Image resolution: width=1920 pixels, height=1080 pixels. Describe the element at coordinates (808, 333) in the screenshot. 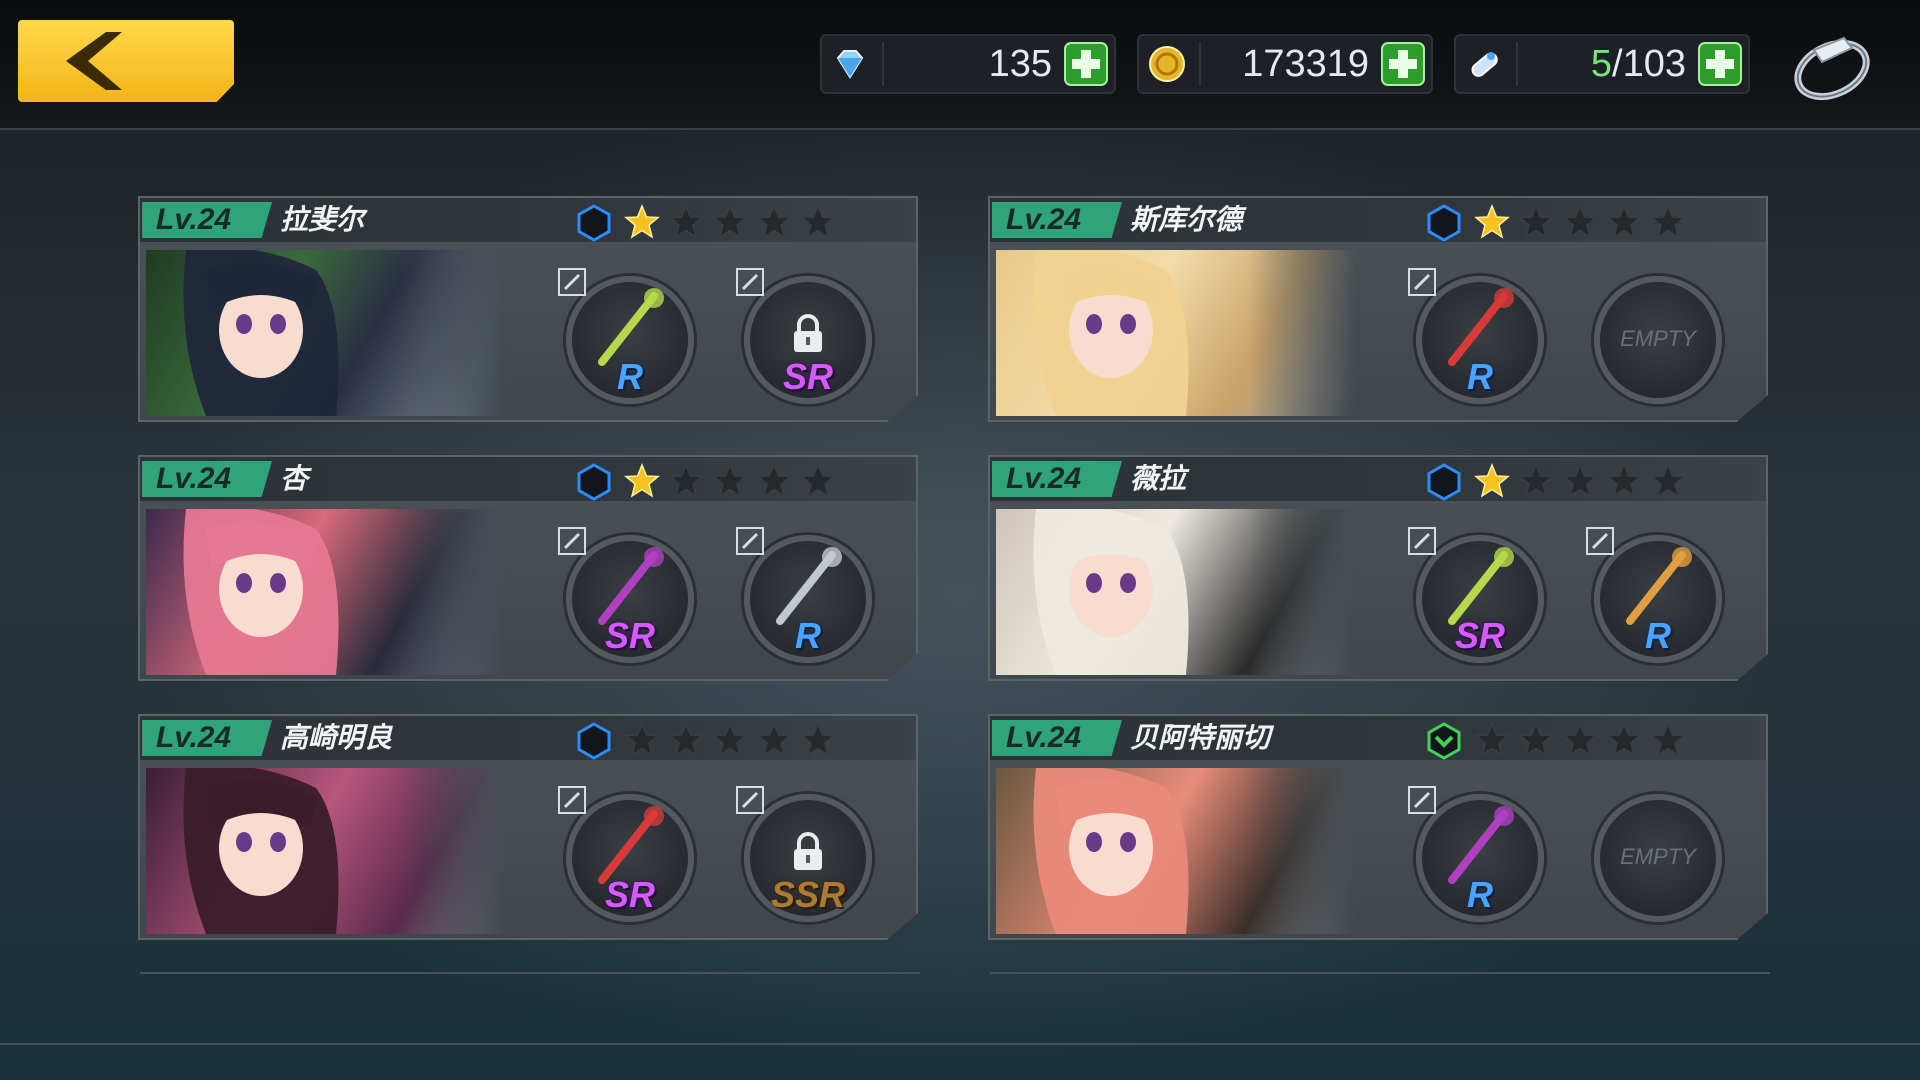

I see `lock-icon` at that location.